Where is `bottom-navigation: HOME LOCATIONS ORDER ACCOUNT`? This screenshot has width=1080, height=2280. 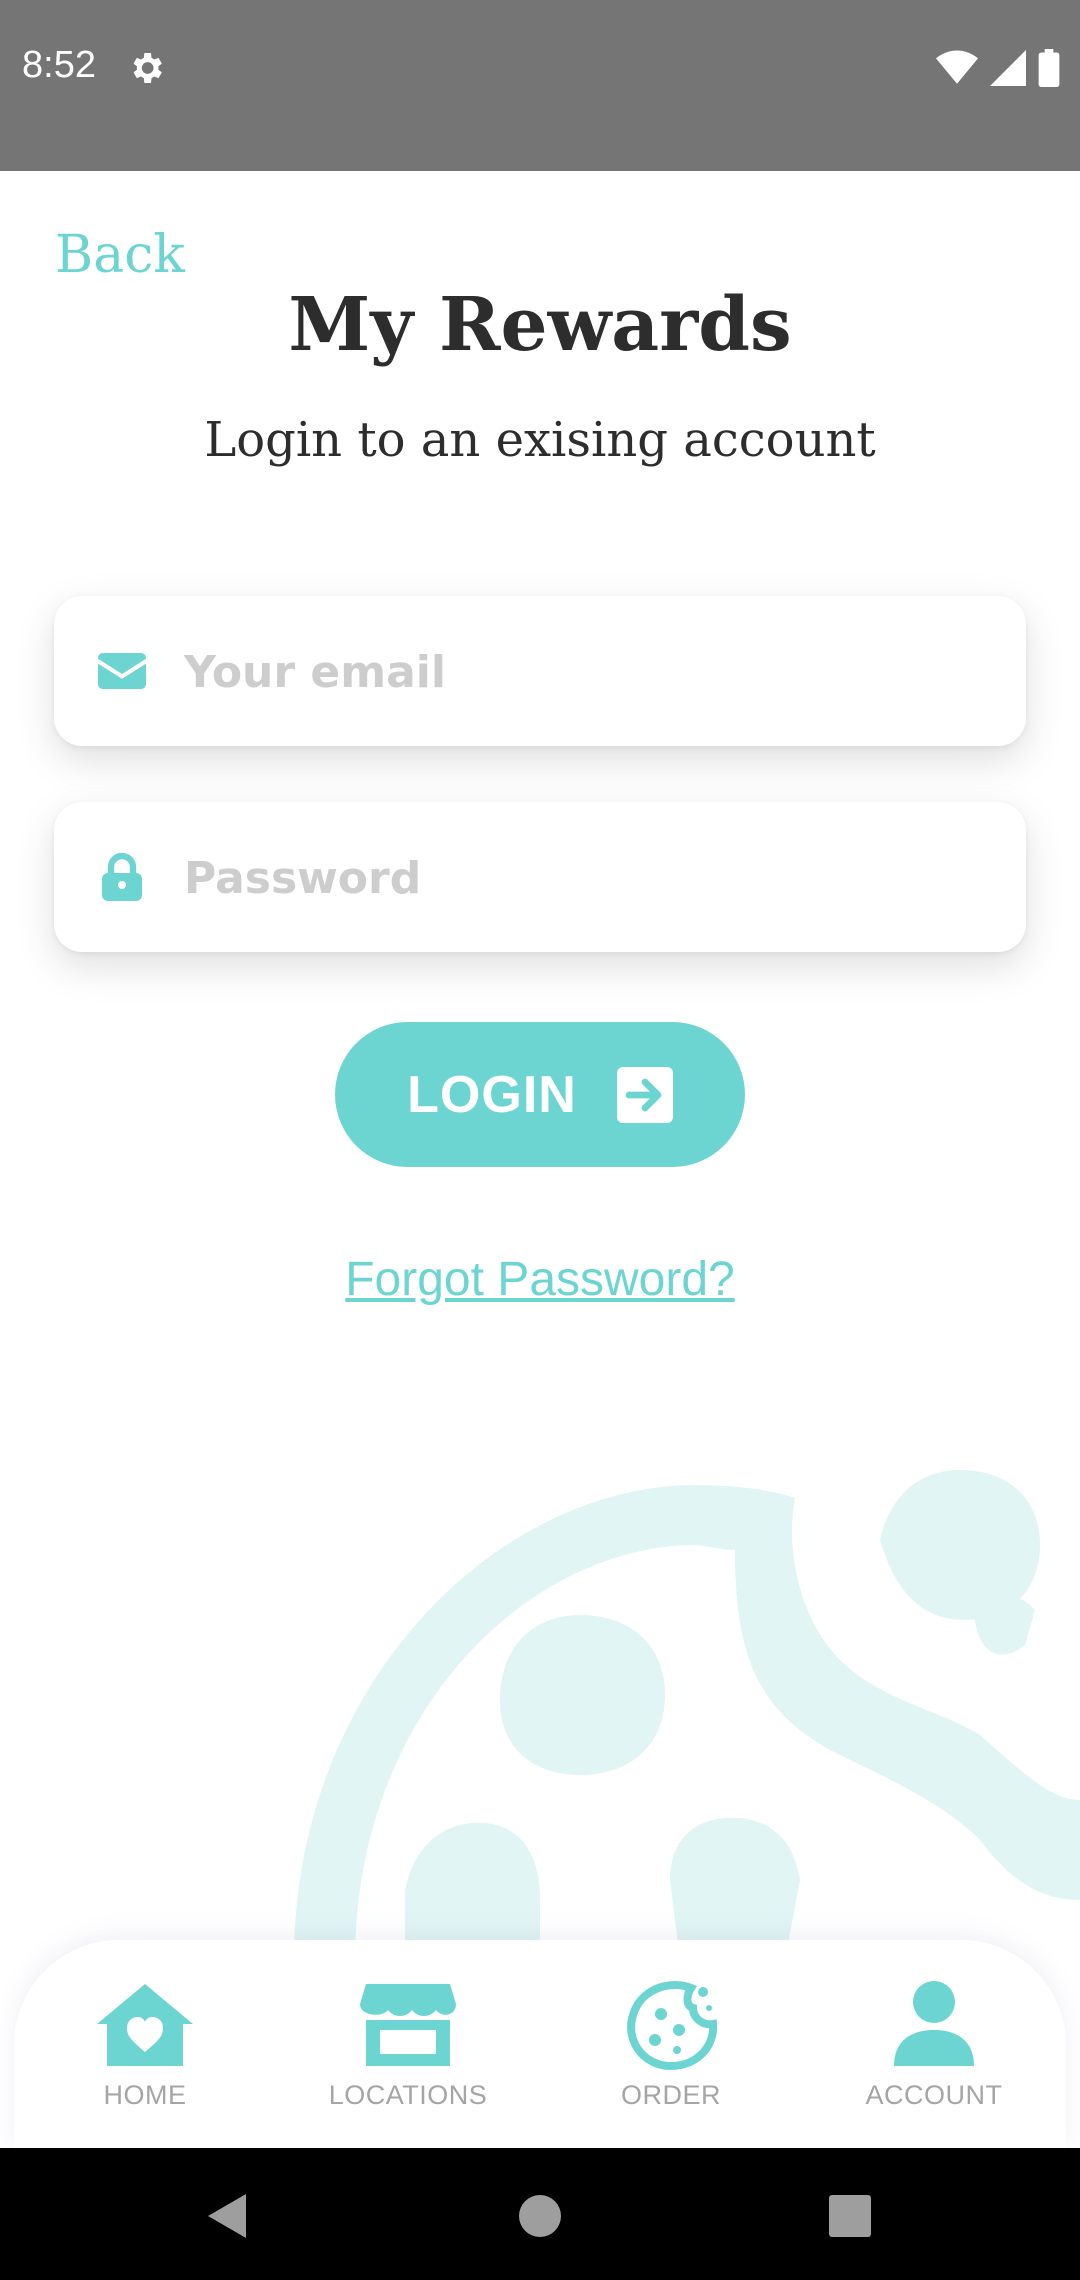
bottom-navigation: HOME LOCATIONS ORDER ACCOUNT is located at coordinates (540, 2045).